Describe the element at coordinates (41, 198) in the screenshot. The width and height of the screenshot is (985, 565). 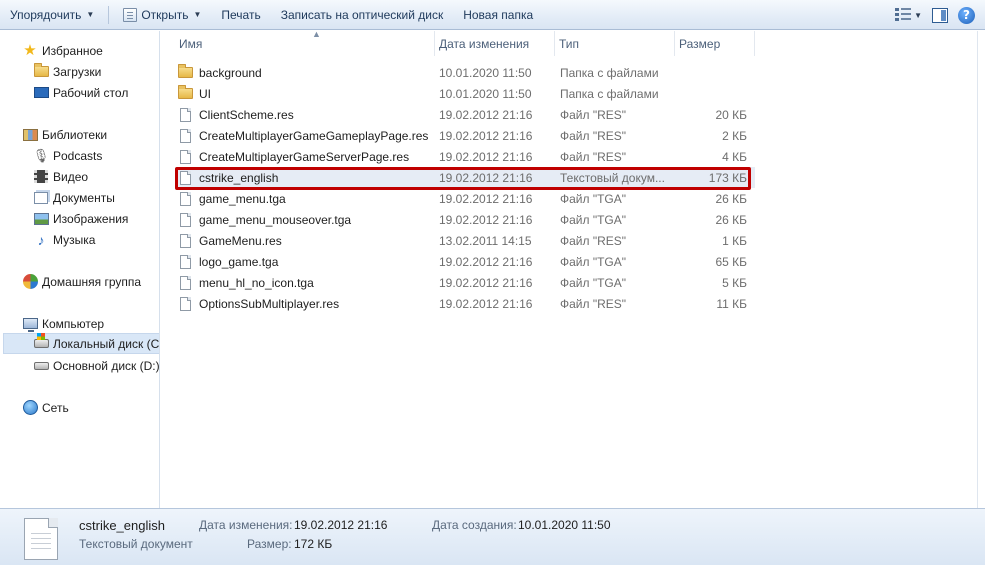
I see `documents-icon` at that location.